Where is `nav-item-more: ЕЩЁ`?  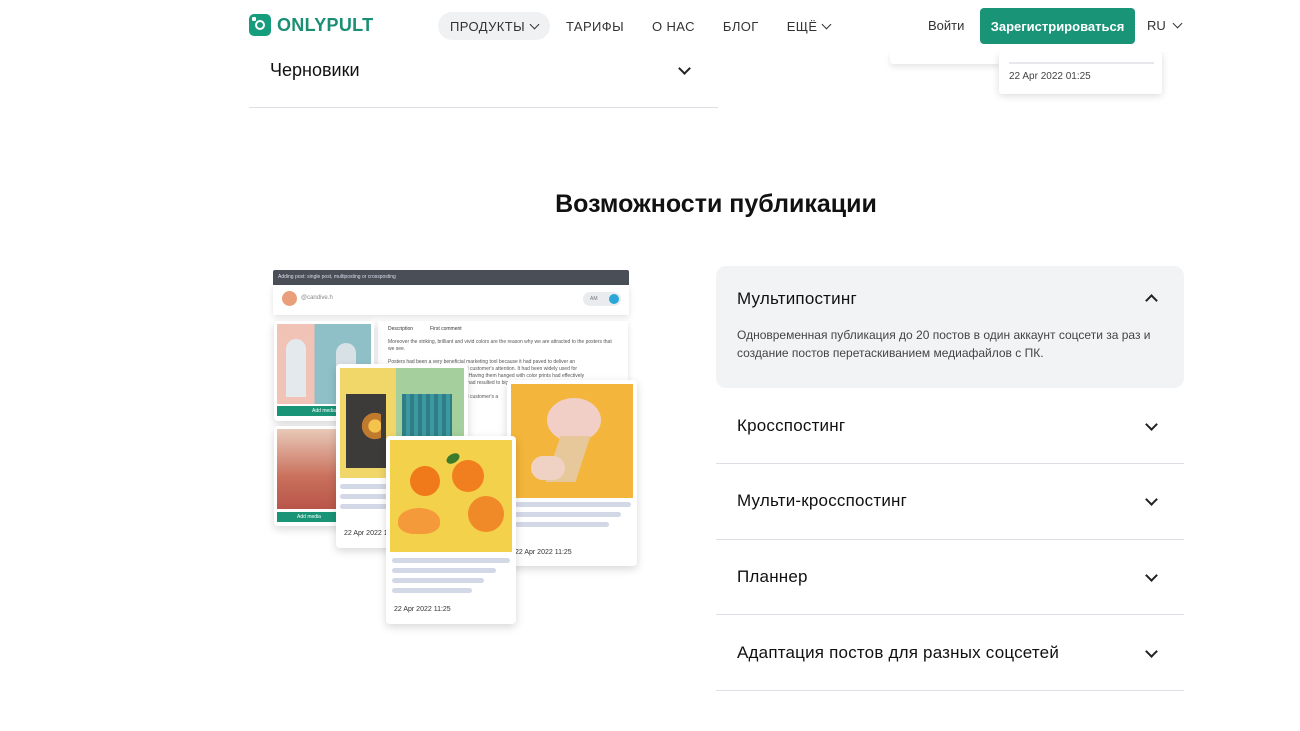 nav-item-more: ЕЩЁ is located at coordinates (809, 26).